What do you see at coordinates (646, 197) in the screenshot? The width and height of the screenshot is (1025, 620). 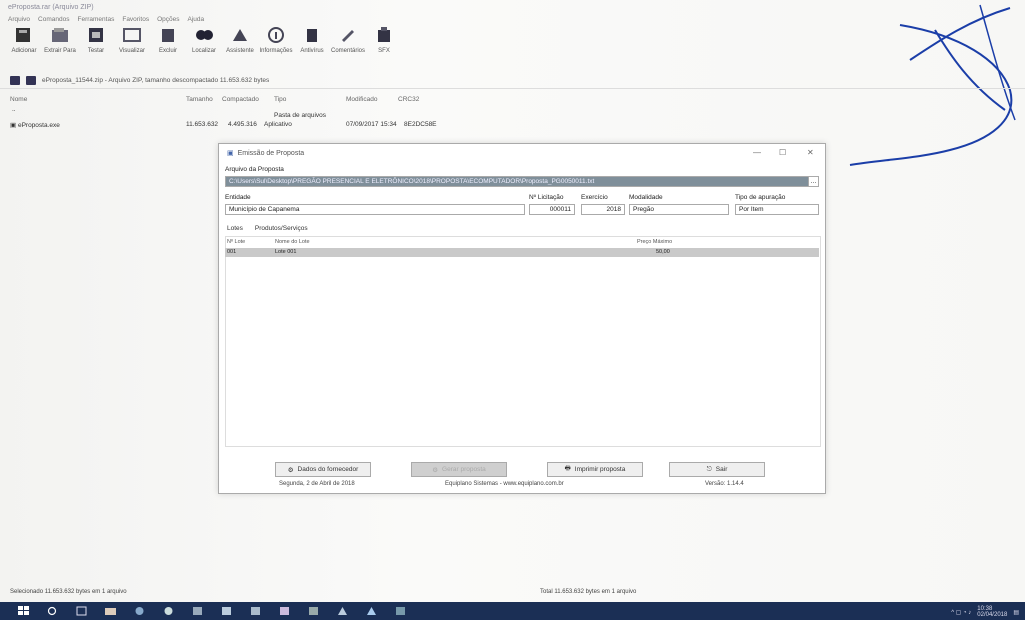 I see `modalidade-label: Modalidade` at bounding box center [646, 197].